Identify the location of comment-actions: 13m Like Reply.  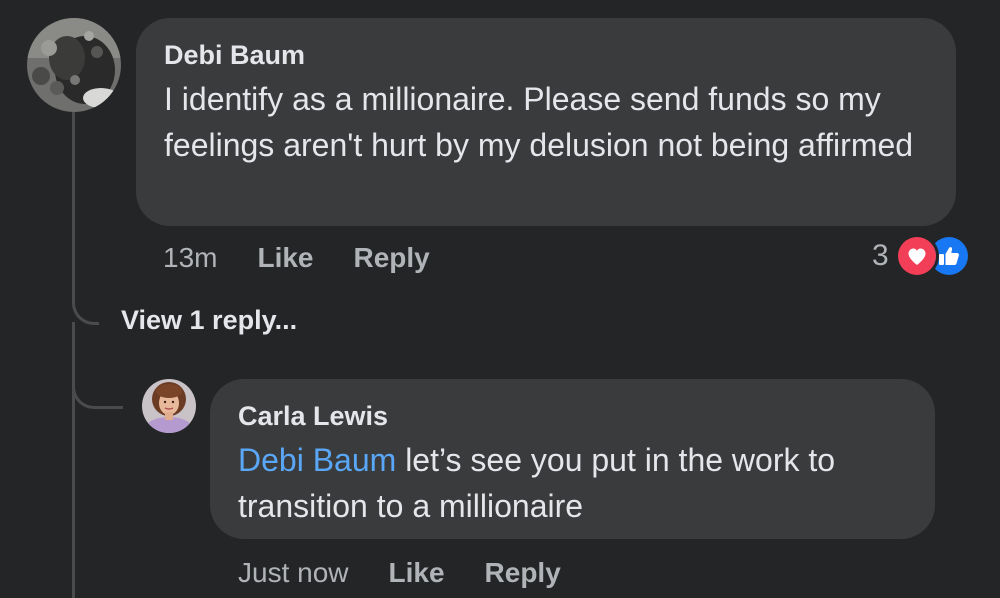
(316, 258).